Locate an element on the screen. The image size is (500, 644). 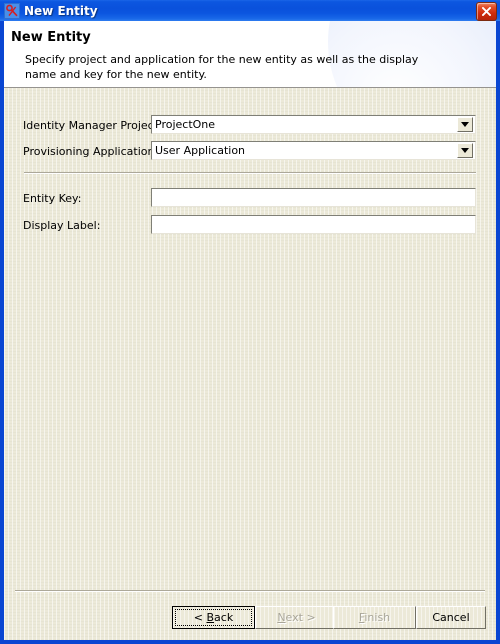
identity-manager-project-combo: ProjectOne is located at coordinates (313, 124).